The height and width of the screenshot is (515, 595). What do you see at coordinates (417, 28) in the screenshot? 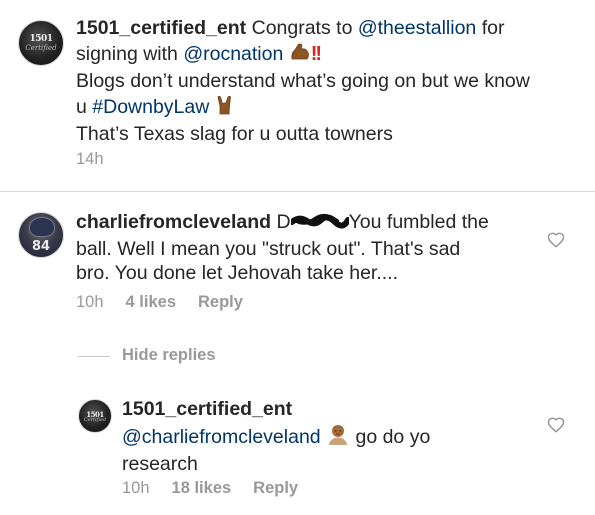
I see `mention-link: @theestallion` at bounding box center [417, 28].